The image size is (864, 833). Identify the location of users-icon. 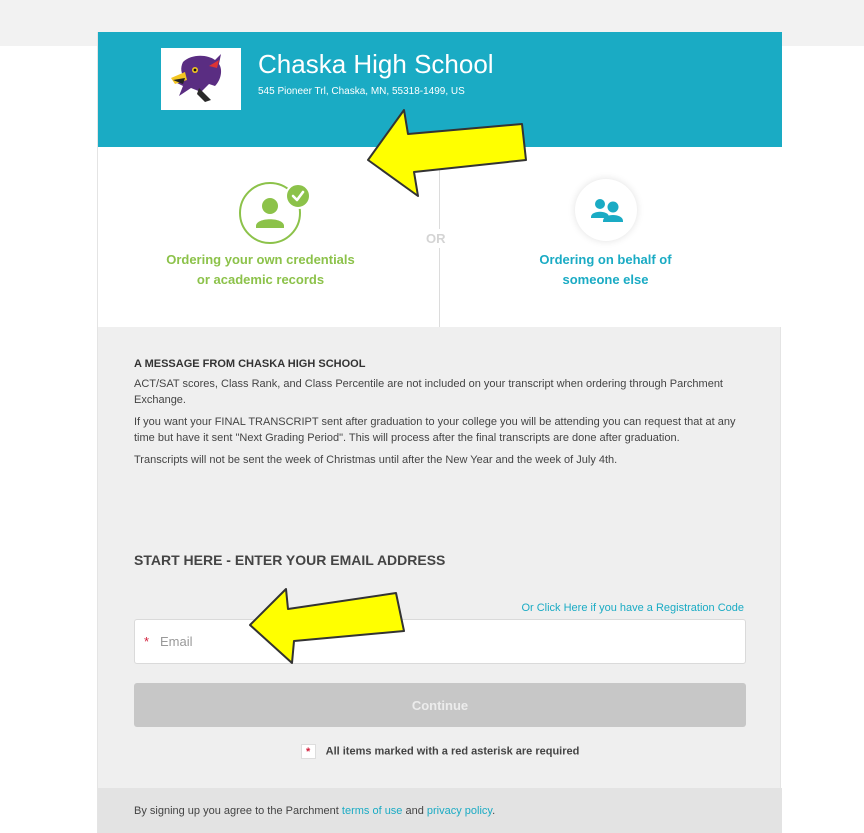
(606, 210).